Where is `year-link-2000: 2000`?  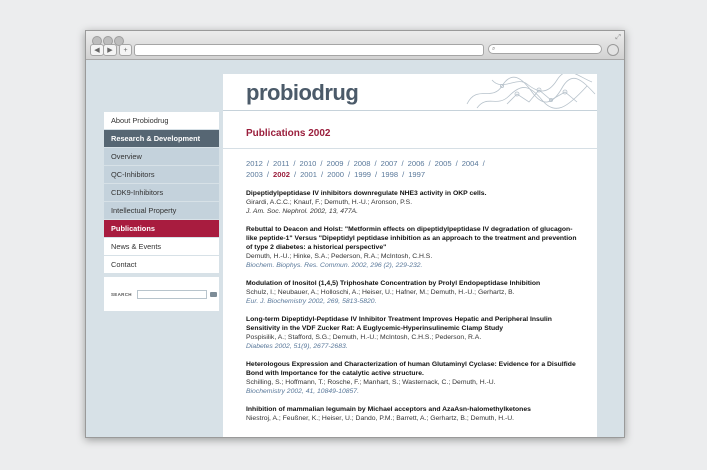 year-link-2000: 2000 is located at coordinates (335, 174).